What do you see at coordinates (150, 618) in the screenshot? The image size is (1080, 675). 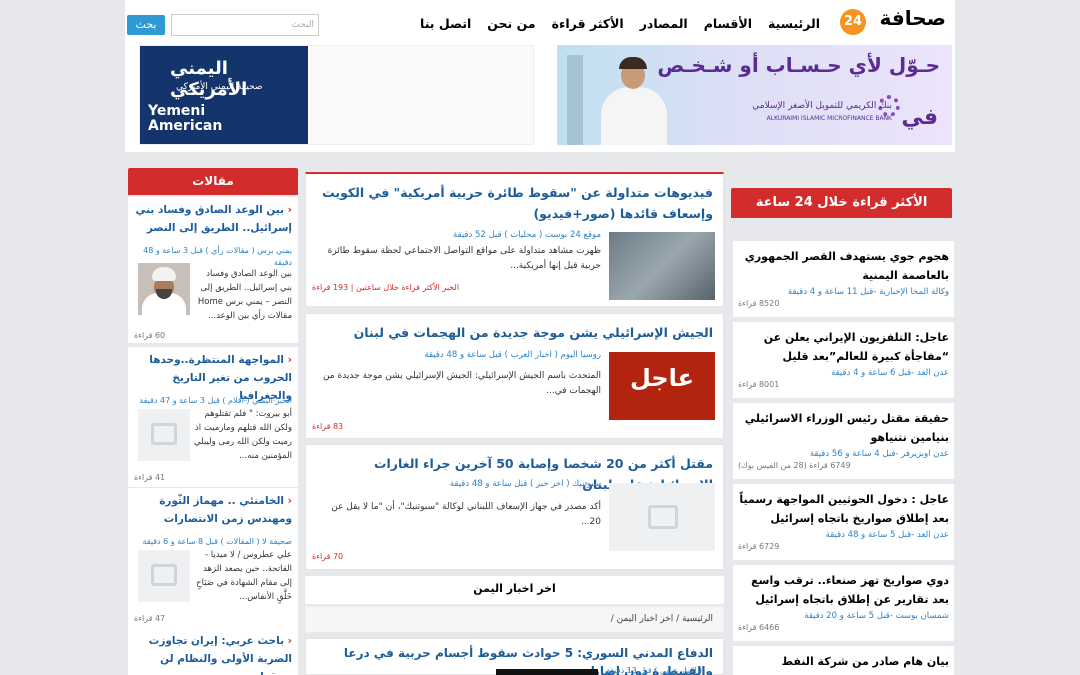 I see `opinion-read-count: 47 قراءة` at bounding box center [150, 618].